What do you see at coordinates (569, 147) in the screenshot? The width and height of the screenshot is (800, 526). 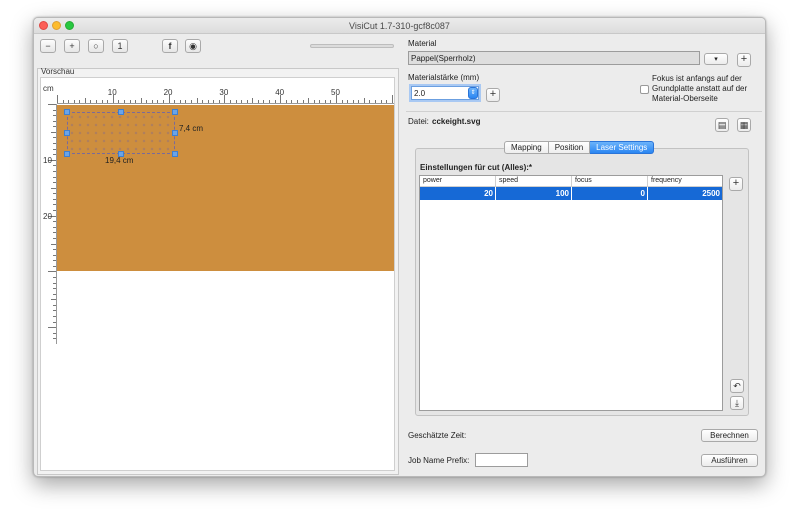 I see `tab-position: Position` at bounding box center [569, 147].